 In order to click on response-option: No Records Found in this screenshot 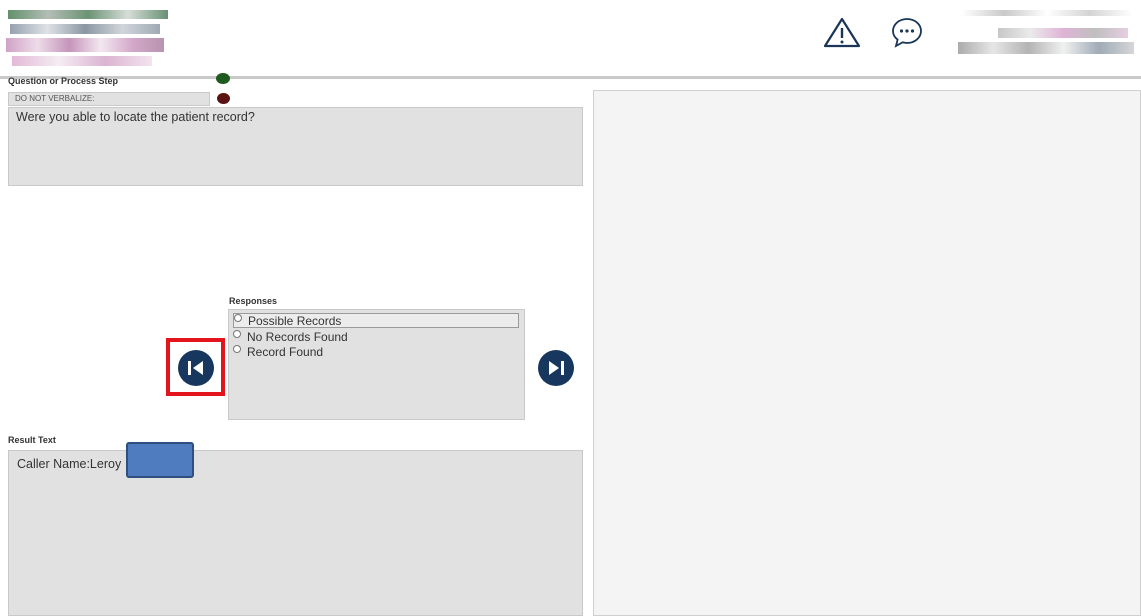, I will do `click(290, 336)`.